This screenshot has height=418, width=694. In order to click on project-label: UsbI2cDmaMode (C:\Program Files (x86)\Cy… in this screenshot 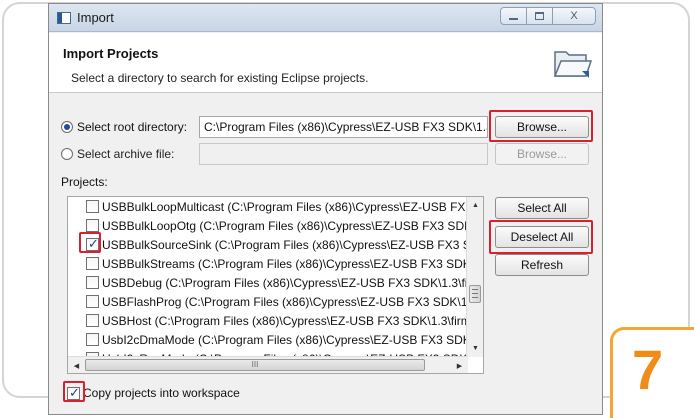, I will do `click(284, 339)`.